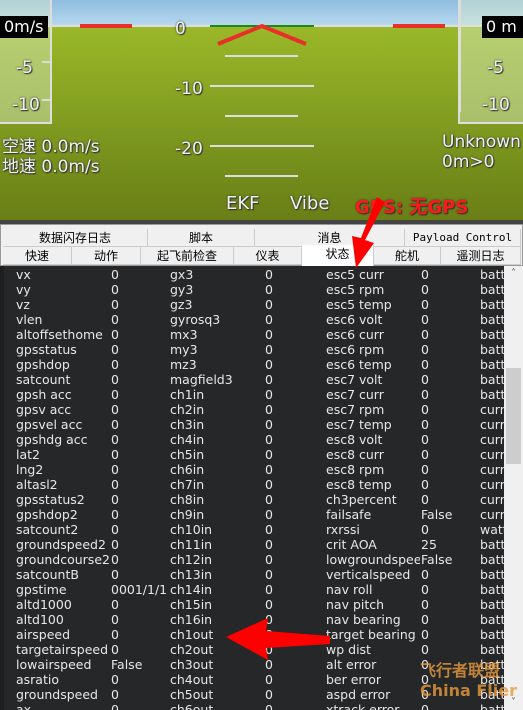 Image resolution: width=523 pixels, height=710 pixels. Describe the element at coordinates (254, 349) in the screenshot. I see `table-row: gpsstatus 0 my3 0 esc6 rpm 0 batt` at that location.